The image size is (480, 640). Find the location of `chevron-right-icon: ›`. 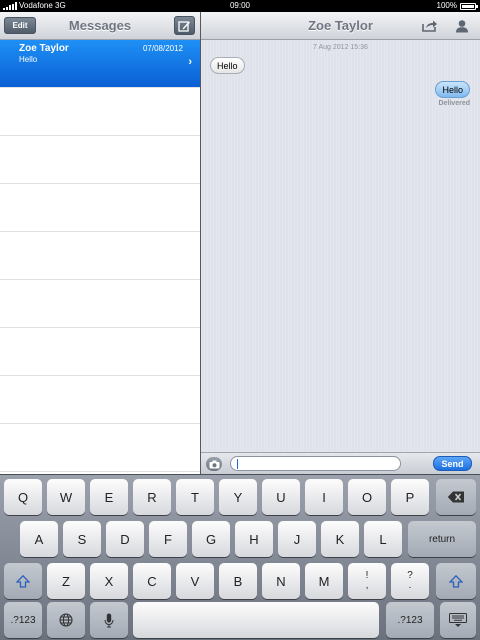

chevron-right-icon: › is located at coordinates (190, 62).